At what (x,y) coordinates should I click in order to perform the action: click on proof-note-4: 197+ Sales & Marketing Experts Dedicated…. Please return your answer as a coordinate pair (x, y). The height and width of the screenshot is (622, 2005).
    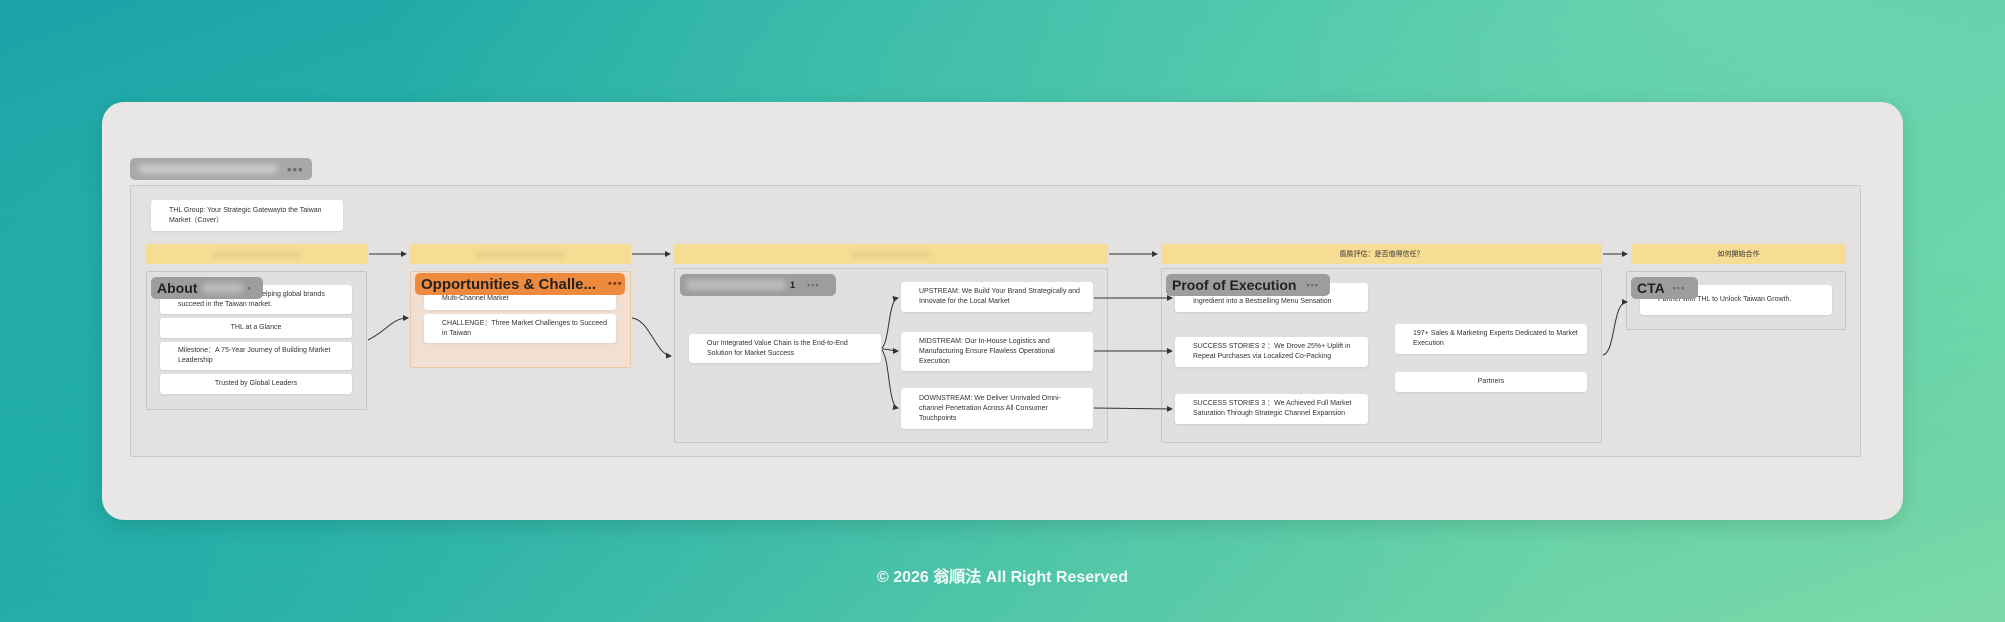
    Looking at the image, I should click on (1491, 339).